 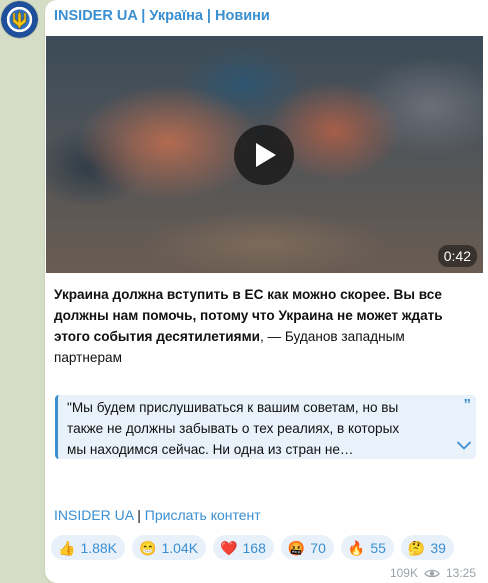 I want to click on heart-icon: ❤️, so click(x=229, y=547).